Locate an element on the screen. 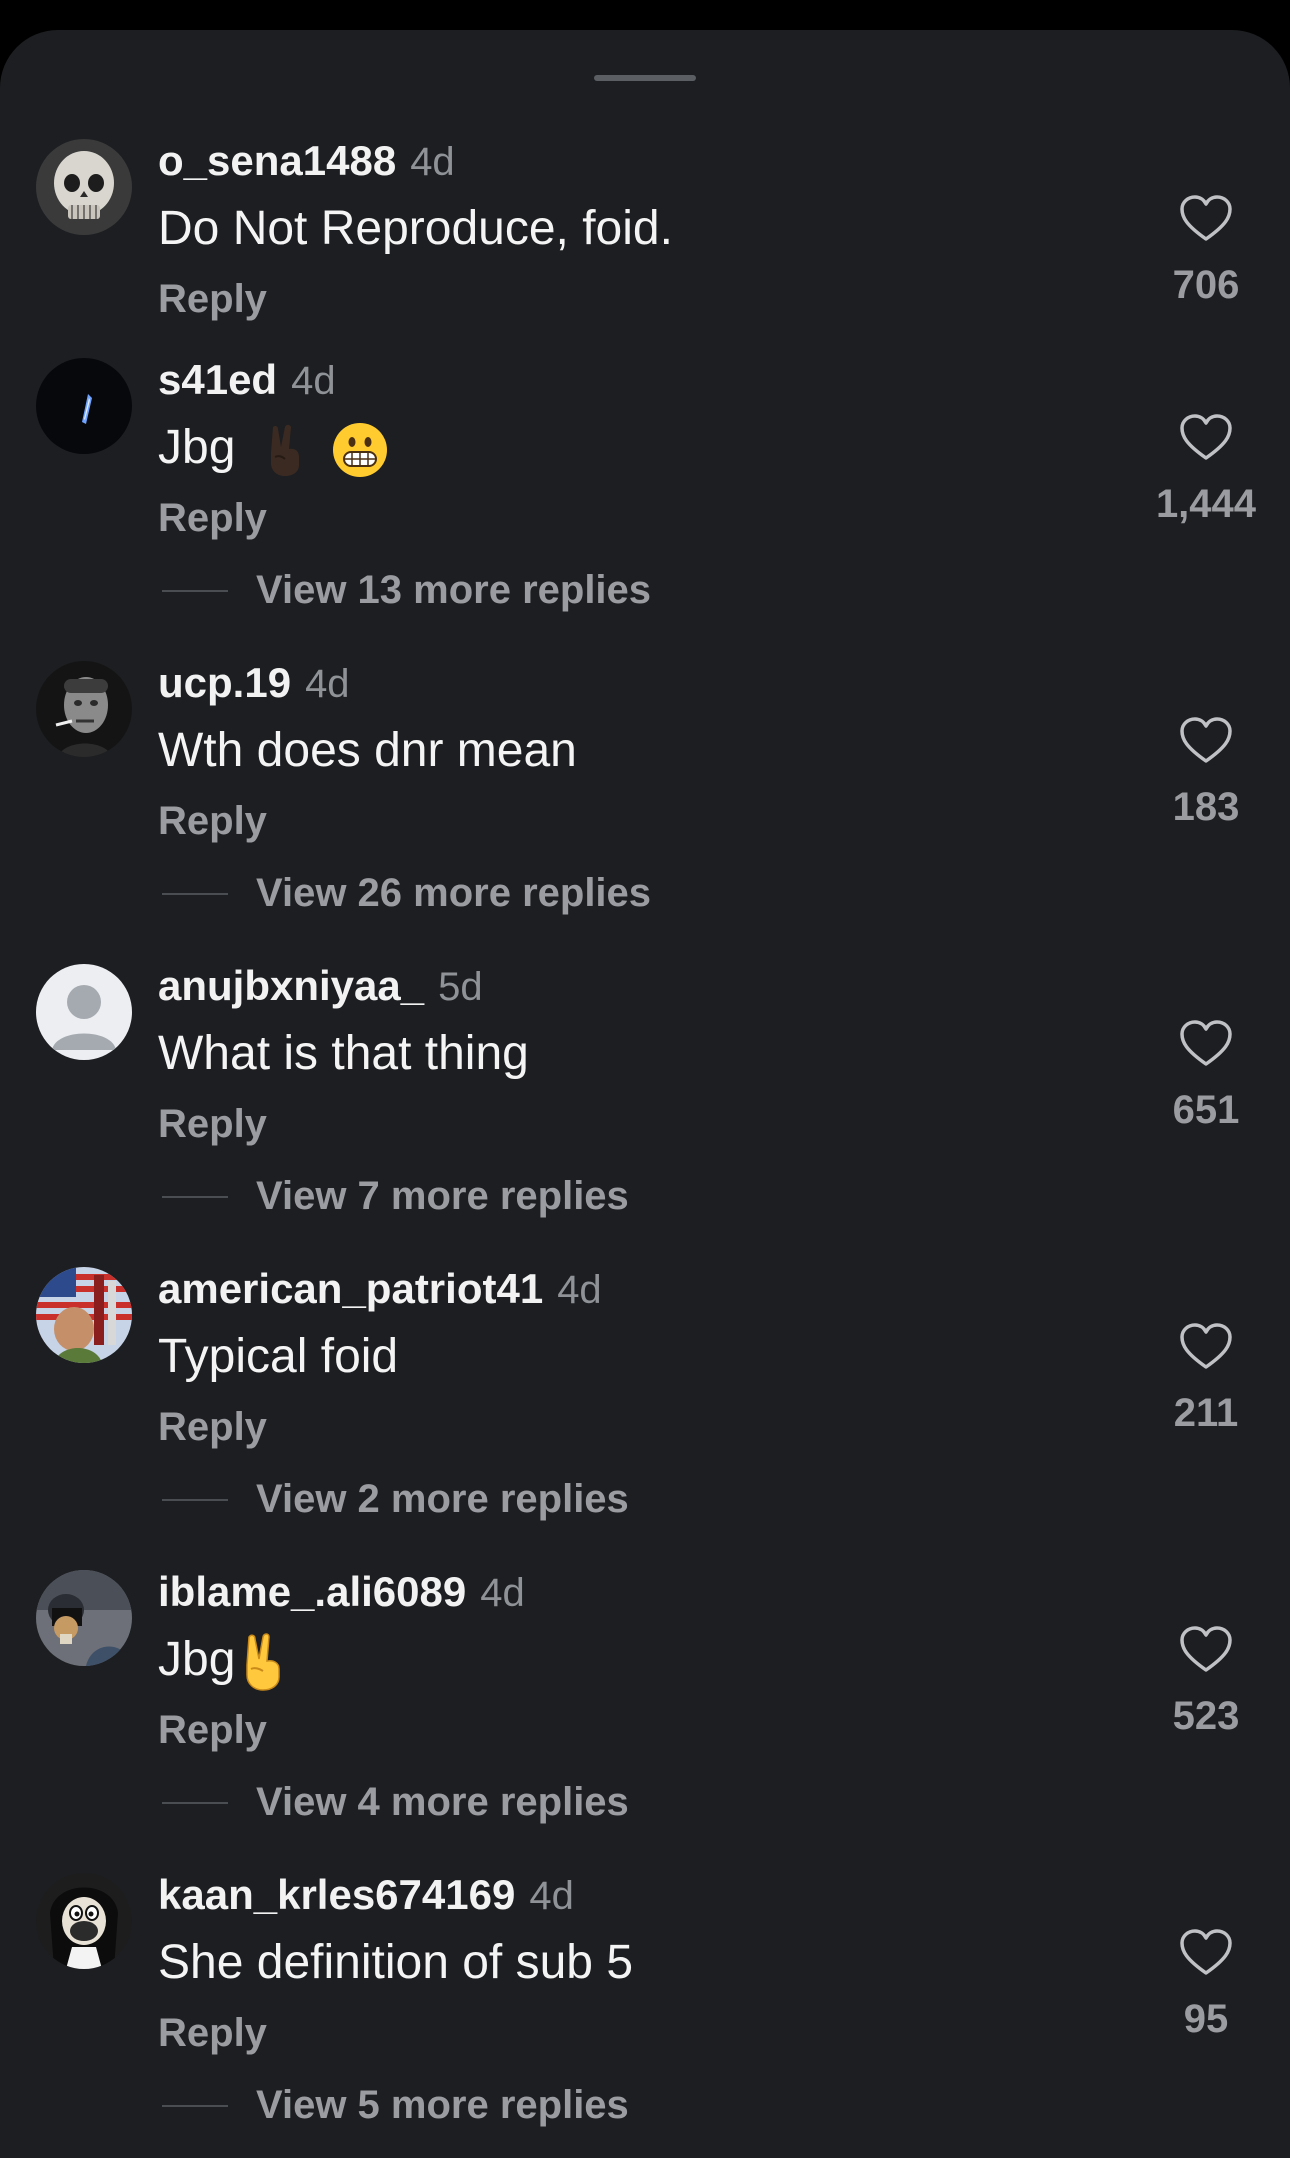 The height and width of the screenshot is (2158, 1290). comment-text: Wth does dnr mean is located at coordinates (367, 751).